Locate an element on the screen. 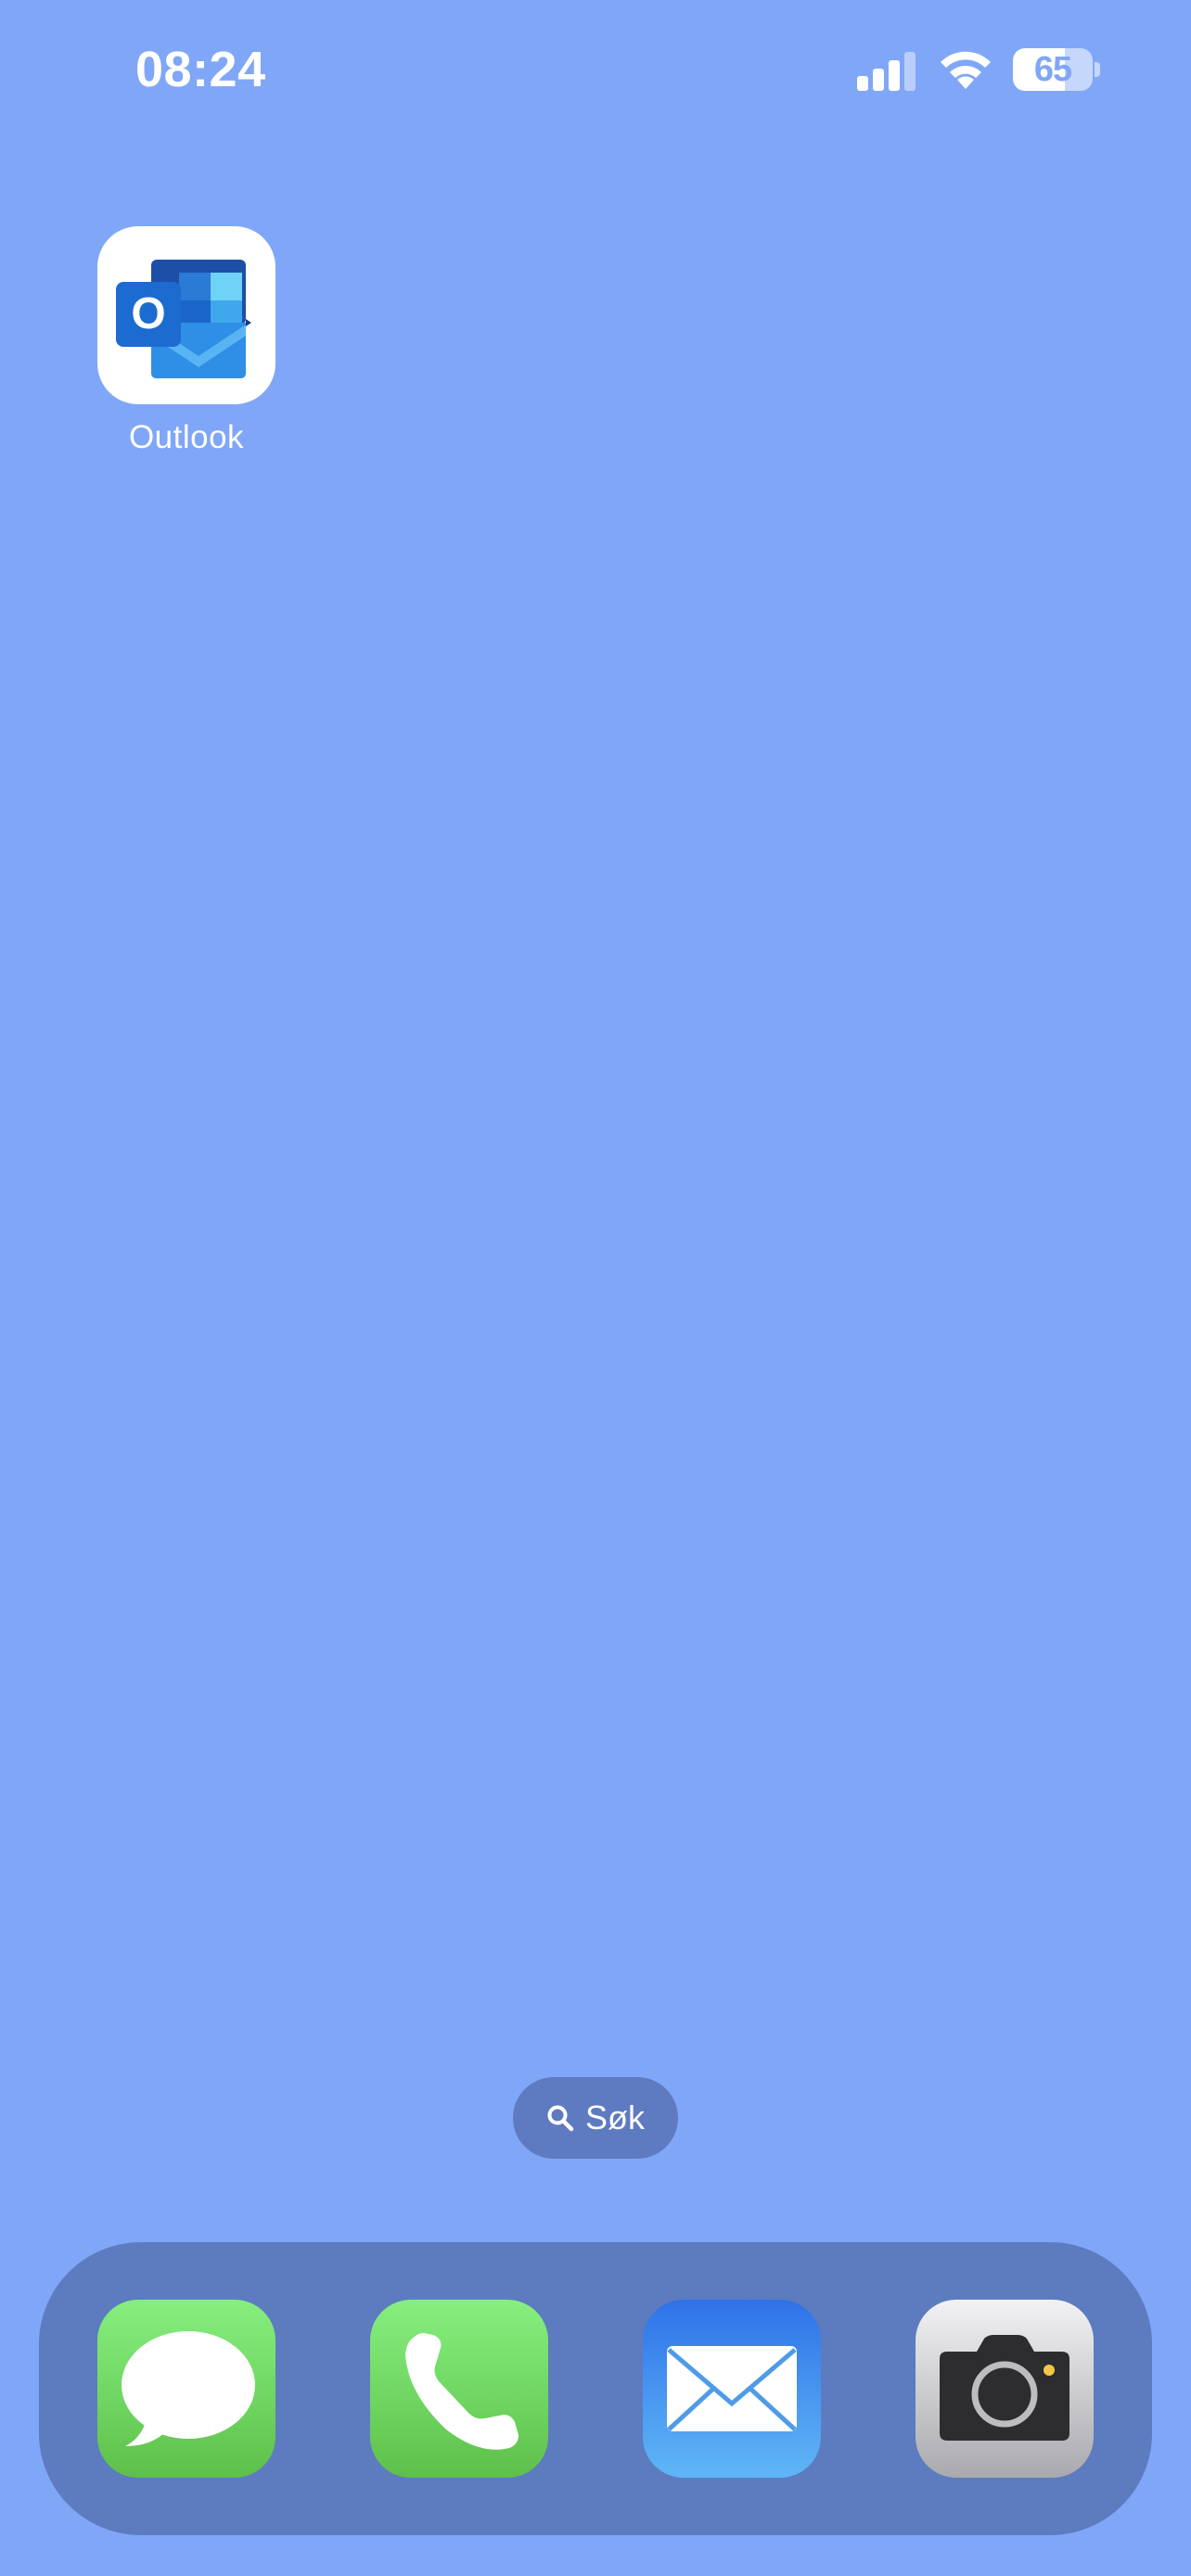 Image resolution: width=1191 pixels, height=2576 pixels. app-outlook: O Outlook is located at coordinates (186, 342).